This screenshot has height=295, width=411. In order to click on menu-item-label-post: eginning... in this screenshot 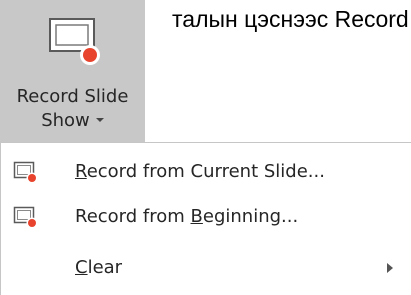, I will do `click(250, 216)`.